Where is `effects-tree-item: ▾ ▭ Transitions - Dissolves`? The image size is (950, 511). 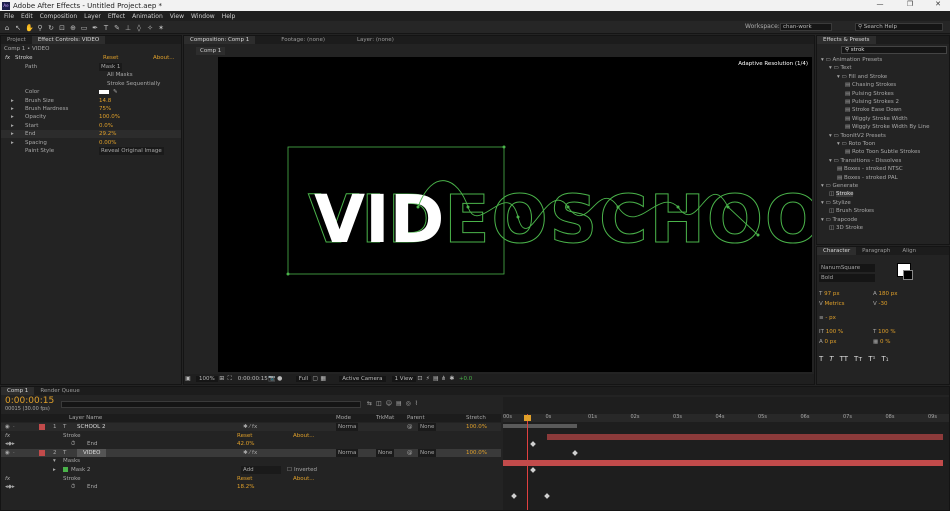
effects-tree-item: ▾ ▭ Transitions - Dissolves is located at coordinates (865, 161).